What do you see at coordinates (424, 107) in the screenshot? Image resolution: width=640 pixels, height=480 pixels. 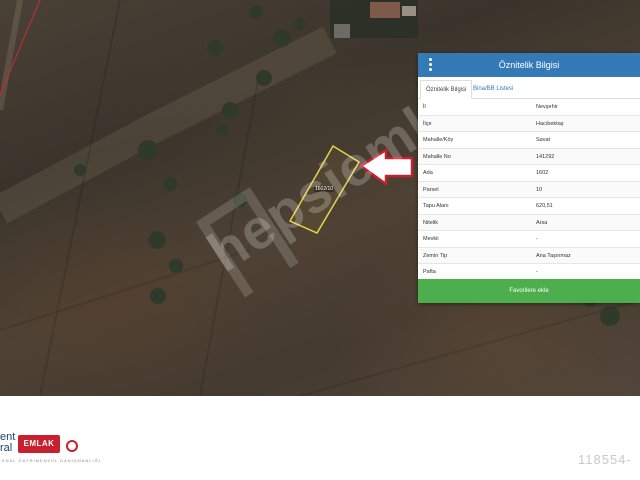 I see `row-key: İl` at bounding box center [424, 107].